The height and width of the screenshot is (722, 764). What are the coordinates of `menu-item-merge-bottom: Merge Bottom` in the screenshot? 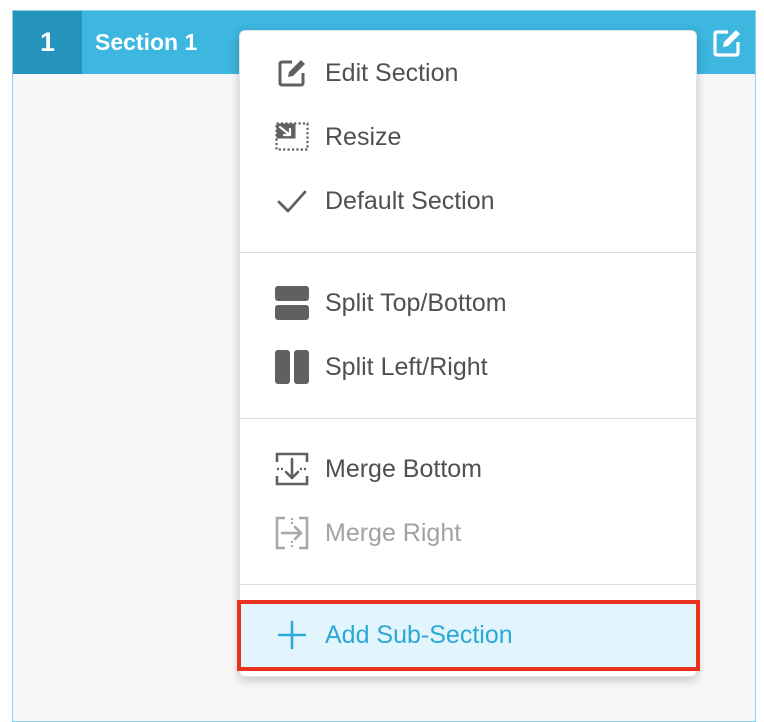 It's located at (468, 469).